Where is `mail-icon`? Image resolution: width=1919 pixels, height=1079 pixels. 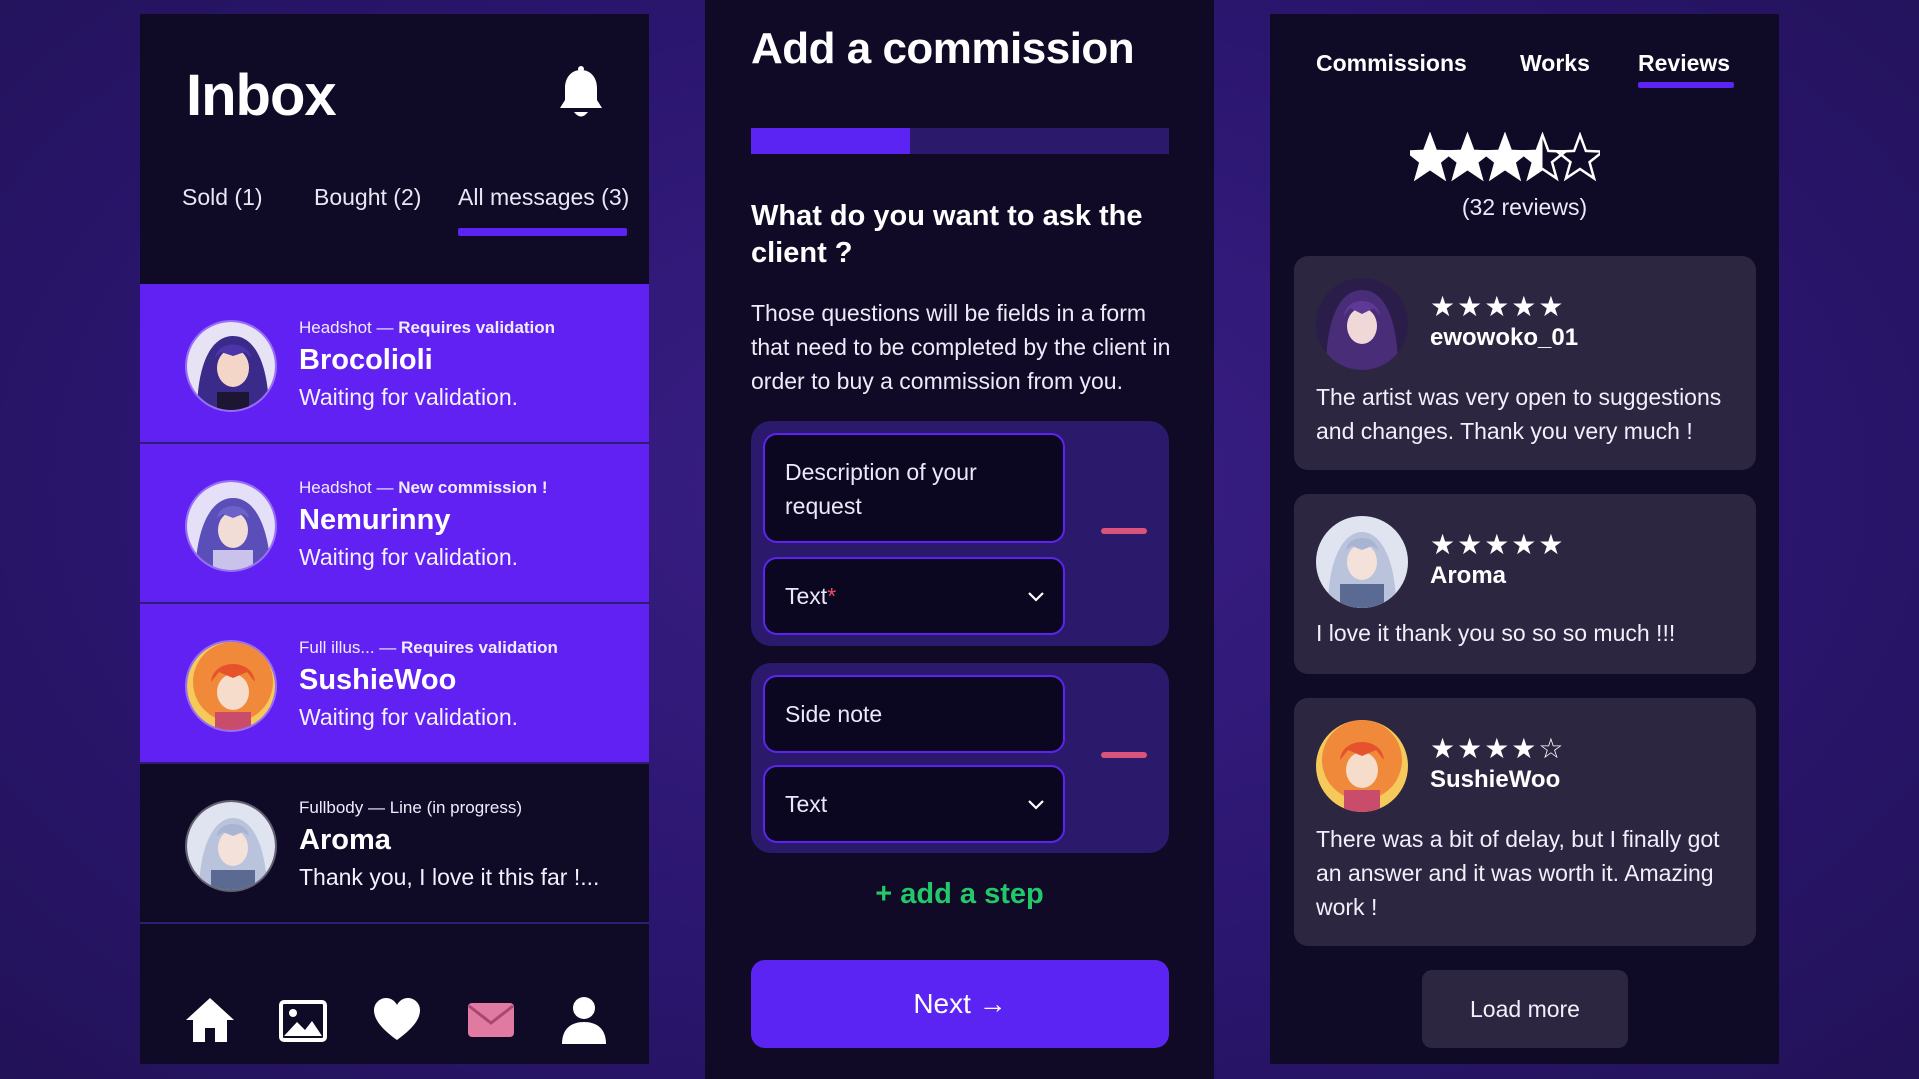 mail-icon is located at coordinates (491, 1020).